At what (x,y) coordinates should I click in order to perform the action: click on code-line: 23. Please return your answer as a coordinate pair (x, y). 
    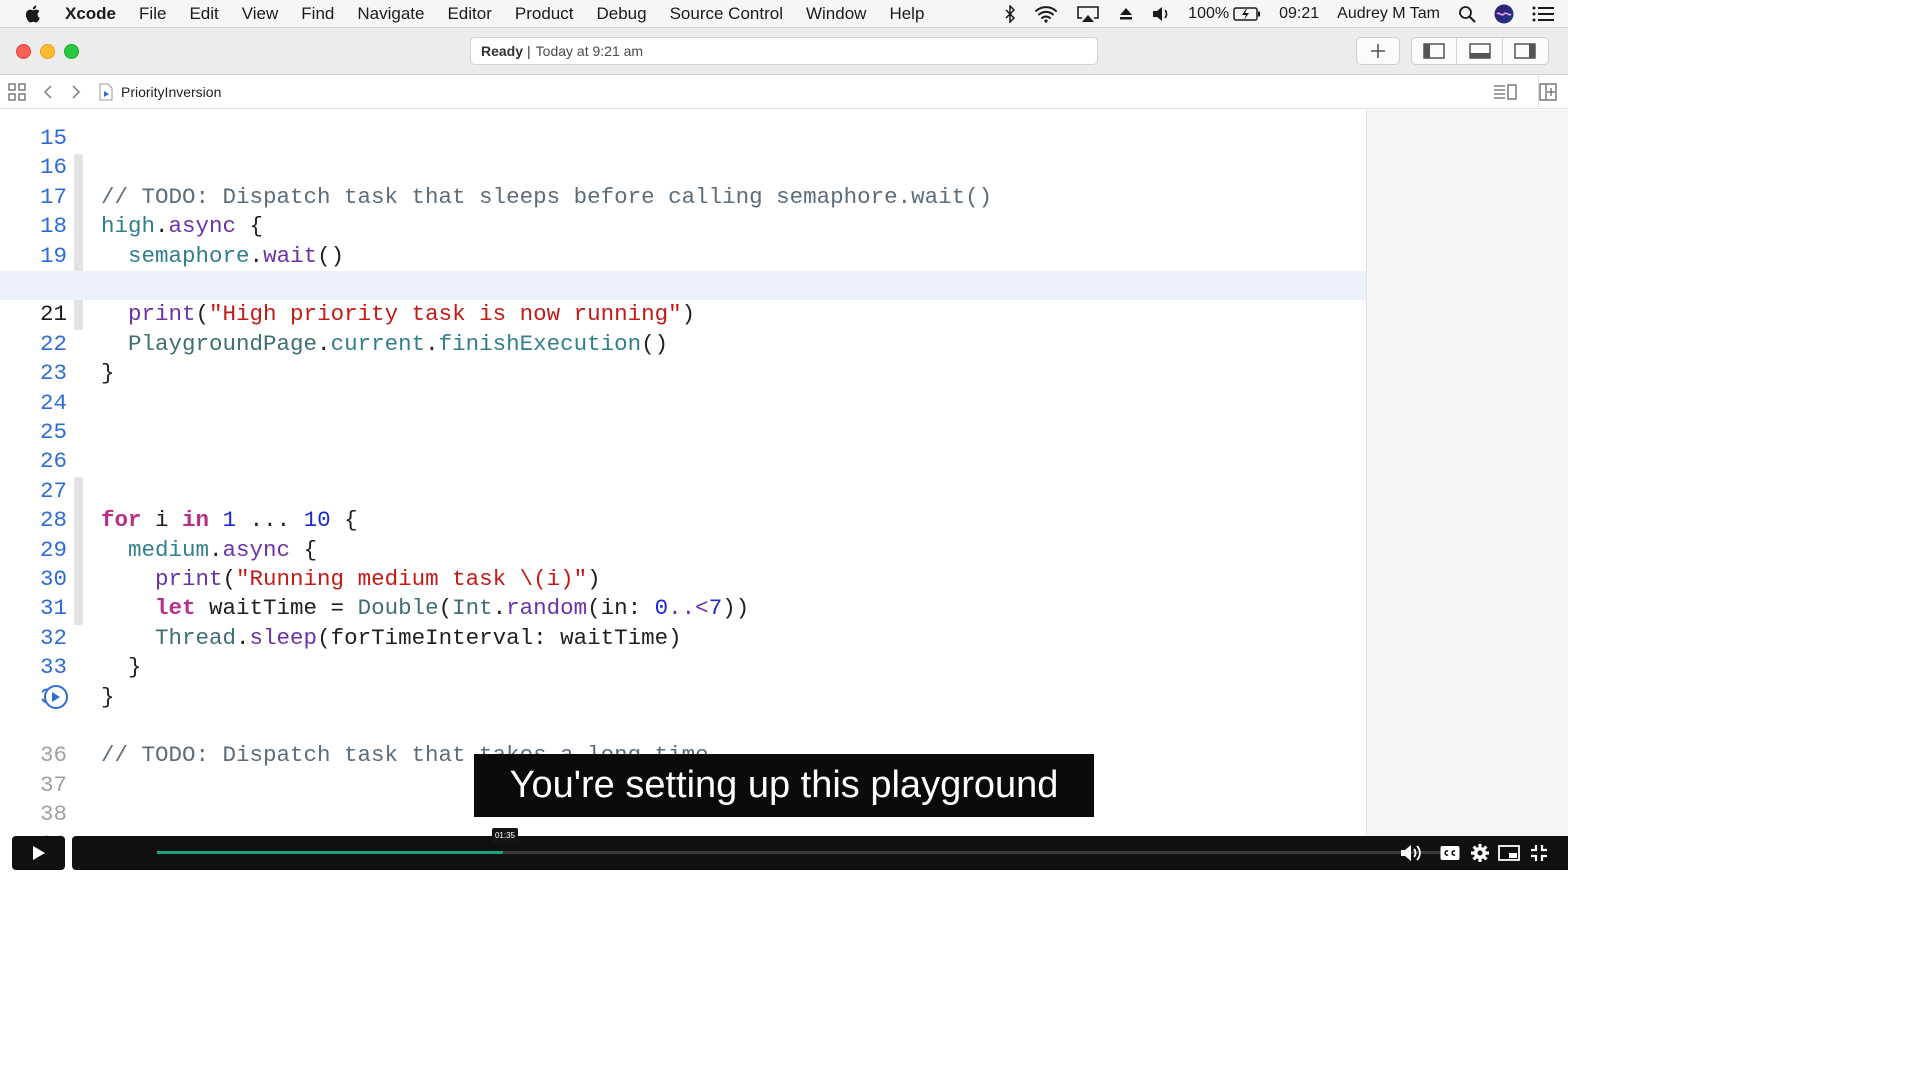
    Looking at the image, I should click on (683, 358).